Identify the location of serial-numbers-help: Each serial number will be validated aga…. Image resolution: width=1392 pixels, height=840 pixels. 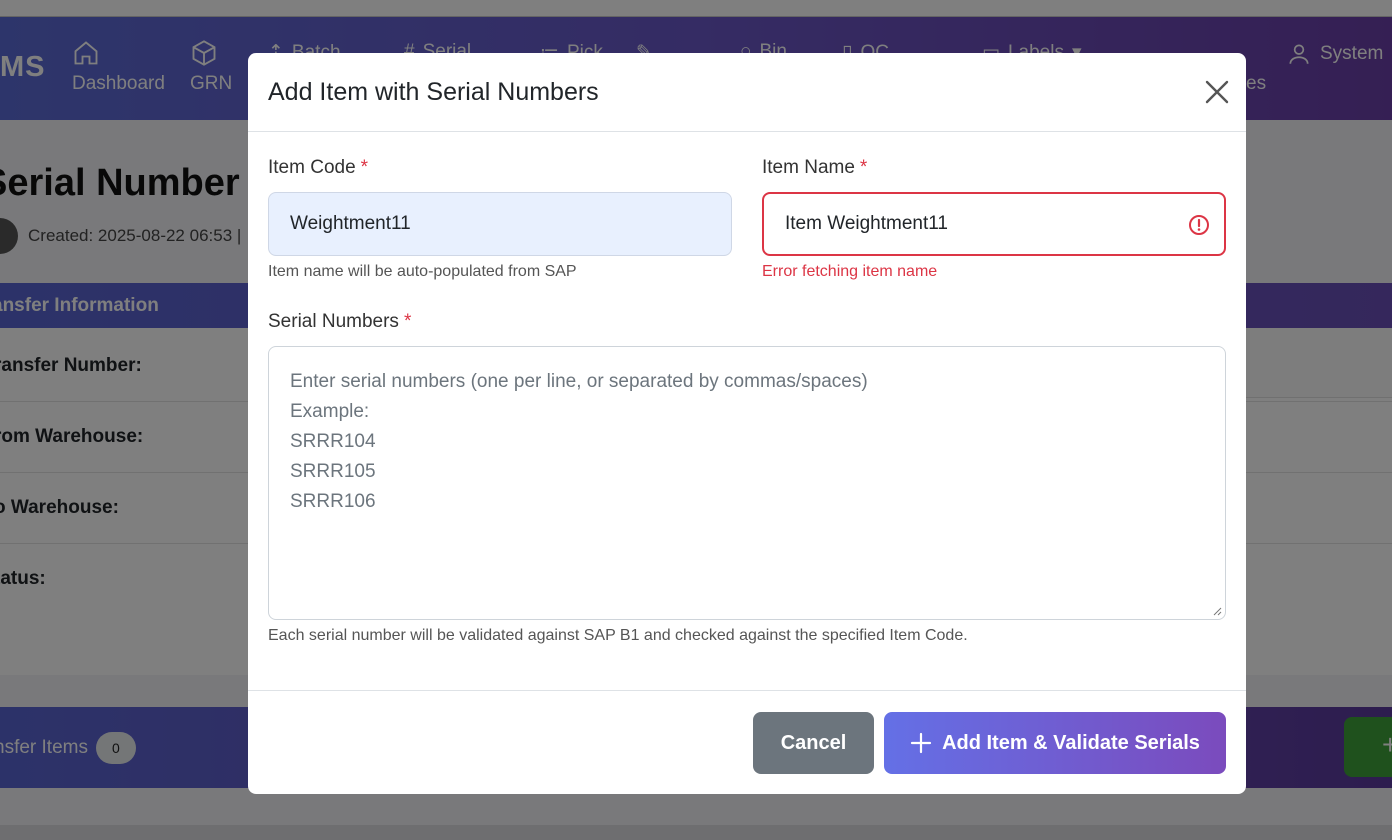
(618, 635).